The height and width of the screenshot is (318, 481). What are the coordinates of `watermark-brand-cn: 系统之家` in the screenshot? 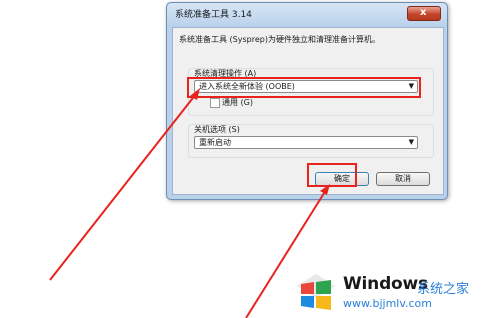 It's located at (443, 289).